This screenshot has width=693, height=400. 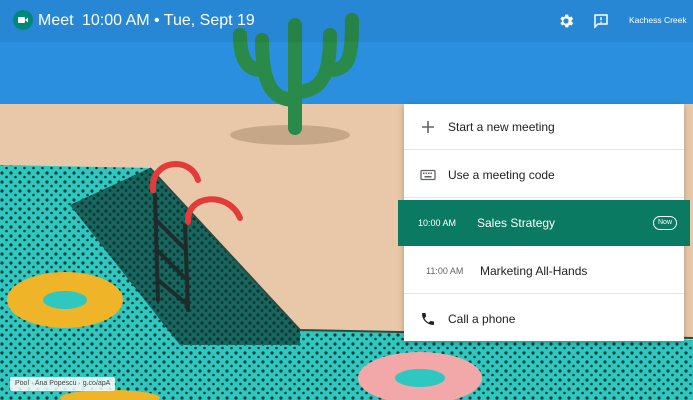 I want to click on meeting-title: Sales Strategy, so click(x=516, y=223).